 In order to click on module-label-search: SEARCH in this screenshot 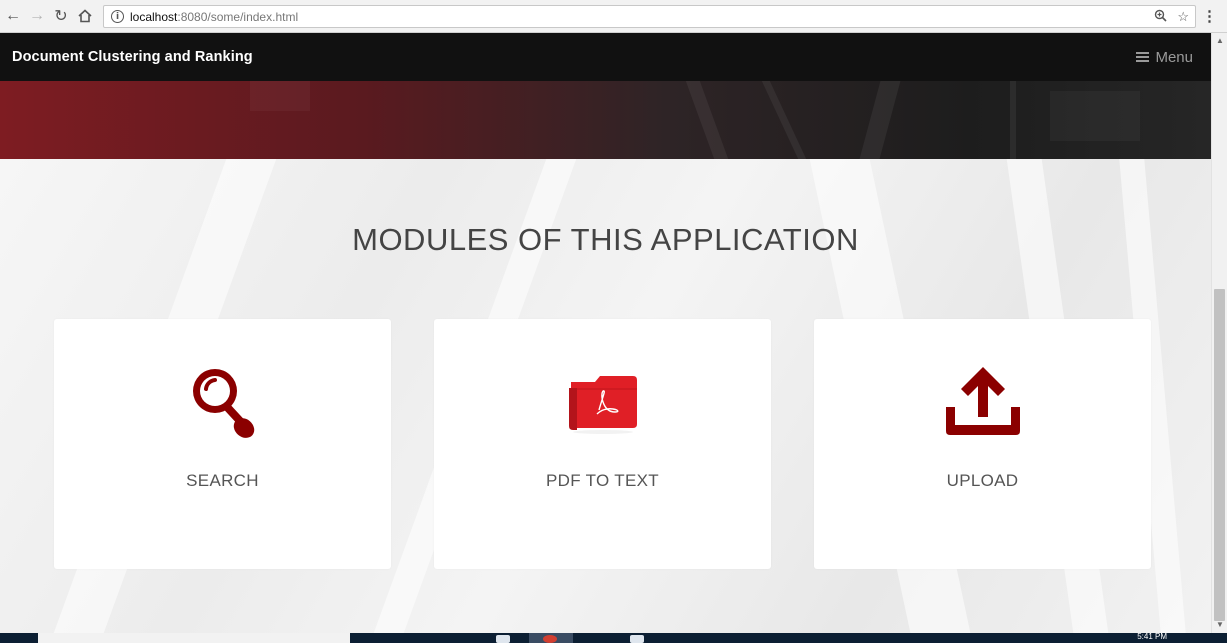, I will do `click(222, 480)`.